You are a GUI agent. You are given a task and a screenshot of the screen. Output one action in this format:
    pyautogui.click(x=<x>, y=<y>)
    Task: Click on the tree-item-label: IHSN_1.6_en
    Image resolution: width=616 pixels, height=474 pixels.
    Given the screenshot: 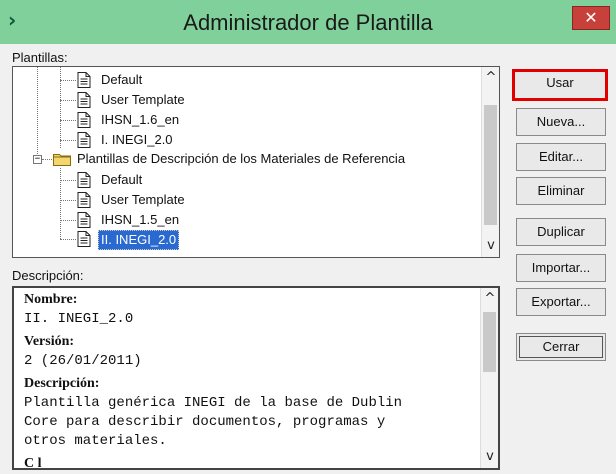 What is the action you would take?
    pyautogui.click(x=140, y=119)
    